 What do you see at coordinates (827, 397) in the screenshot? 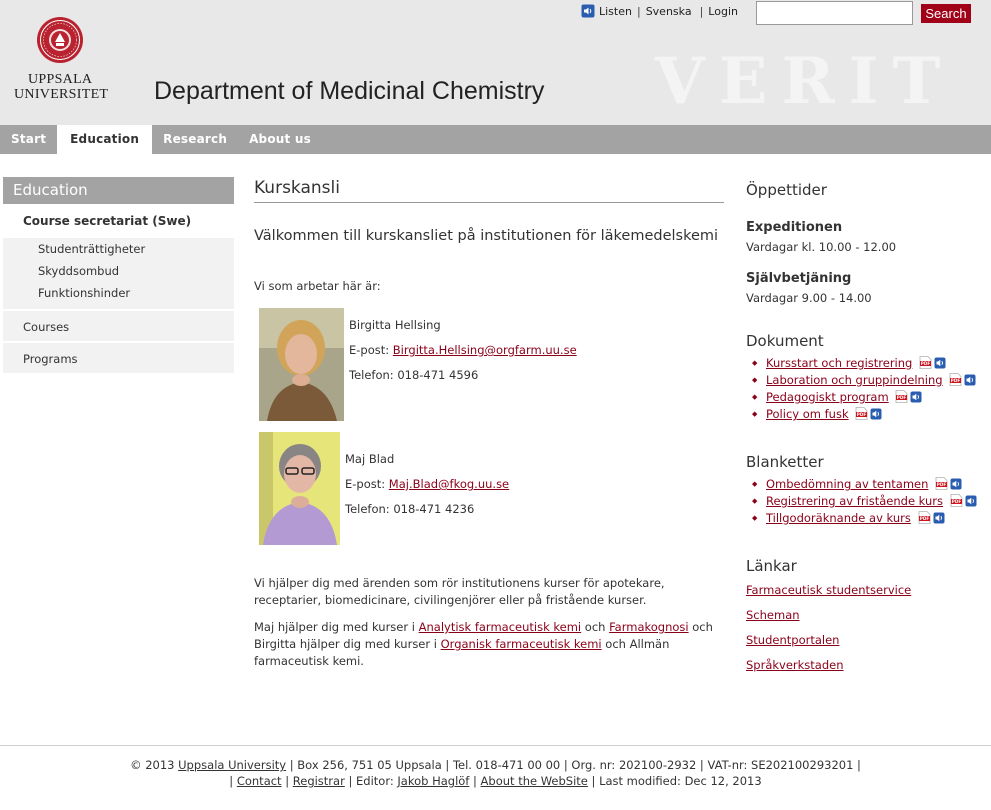
I see `document-link: Pedagogiskt program` at bounding box center [827, 397].